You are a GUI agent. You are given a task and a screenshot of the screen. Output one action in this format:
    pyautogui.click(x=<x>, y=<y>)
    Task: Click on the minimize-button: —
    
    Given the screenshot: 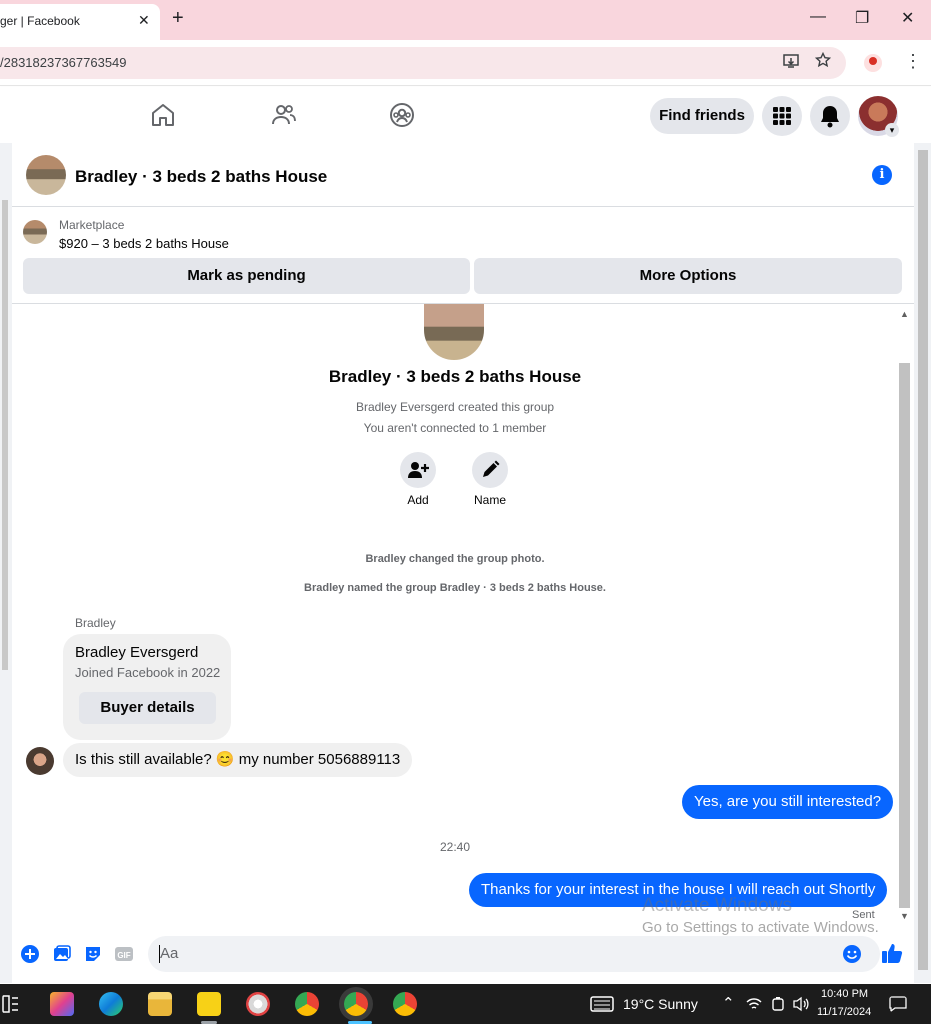 What is the action you would take?
    pyautogui.click(x=818, y=17)
    